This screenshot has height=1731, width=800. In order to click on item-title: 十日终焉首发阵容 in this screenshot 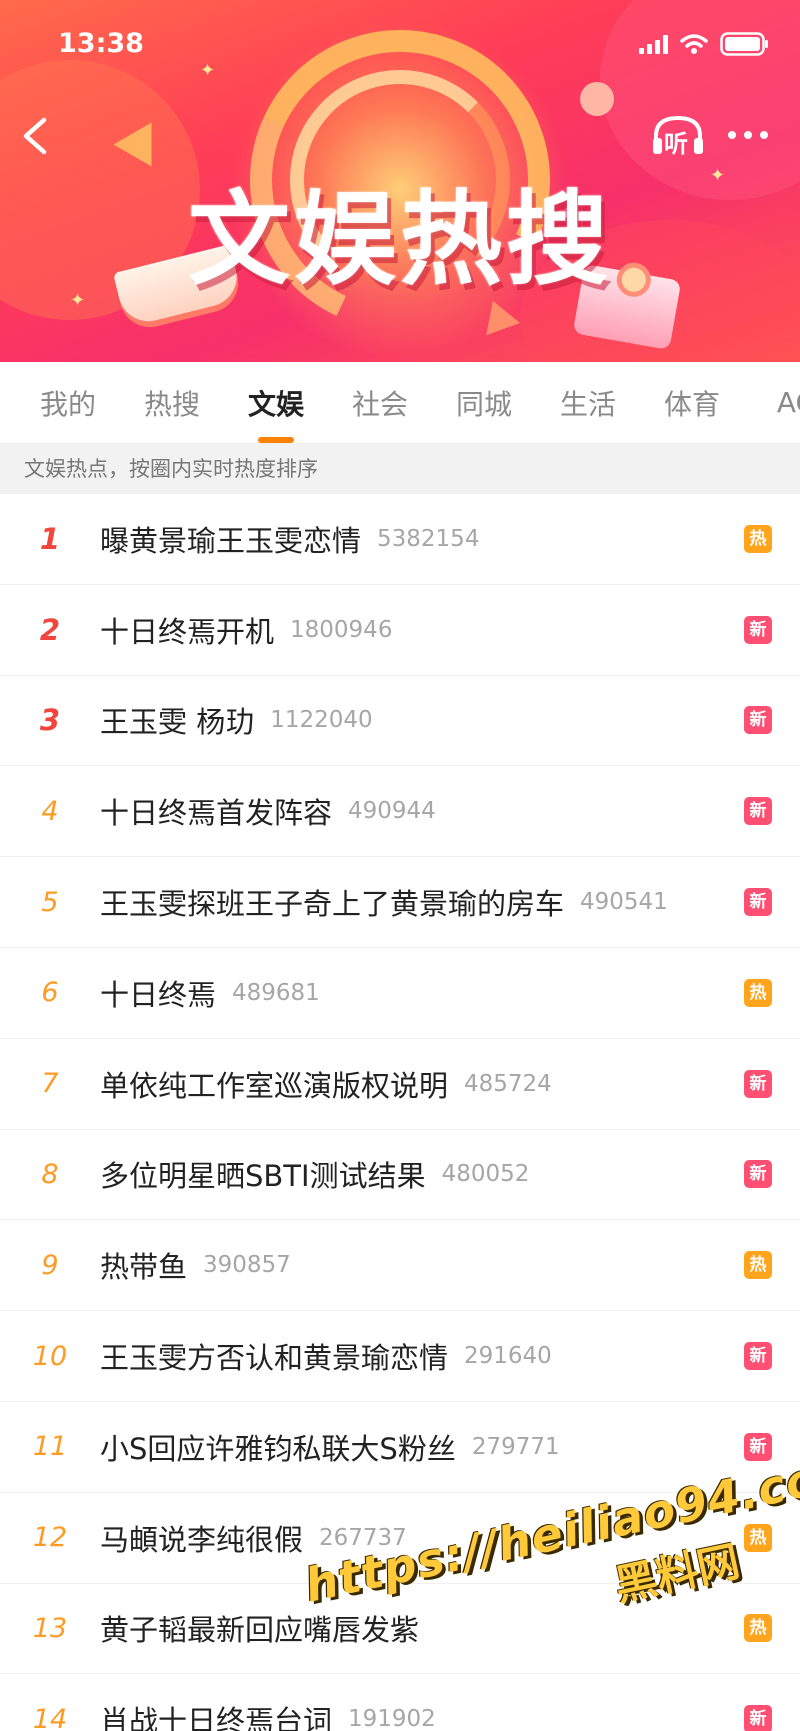, I will do `click(216, 813)`.